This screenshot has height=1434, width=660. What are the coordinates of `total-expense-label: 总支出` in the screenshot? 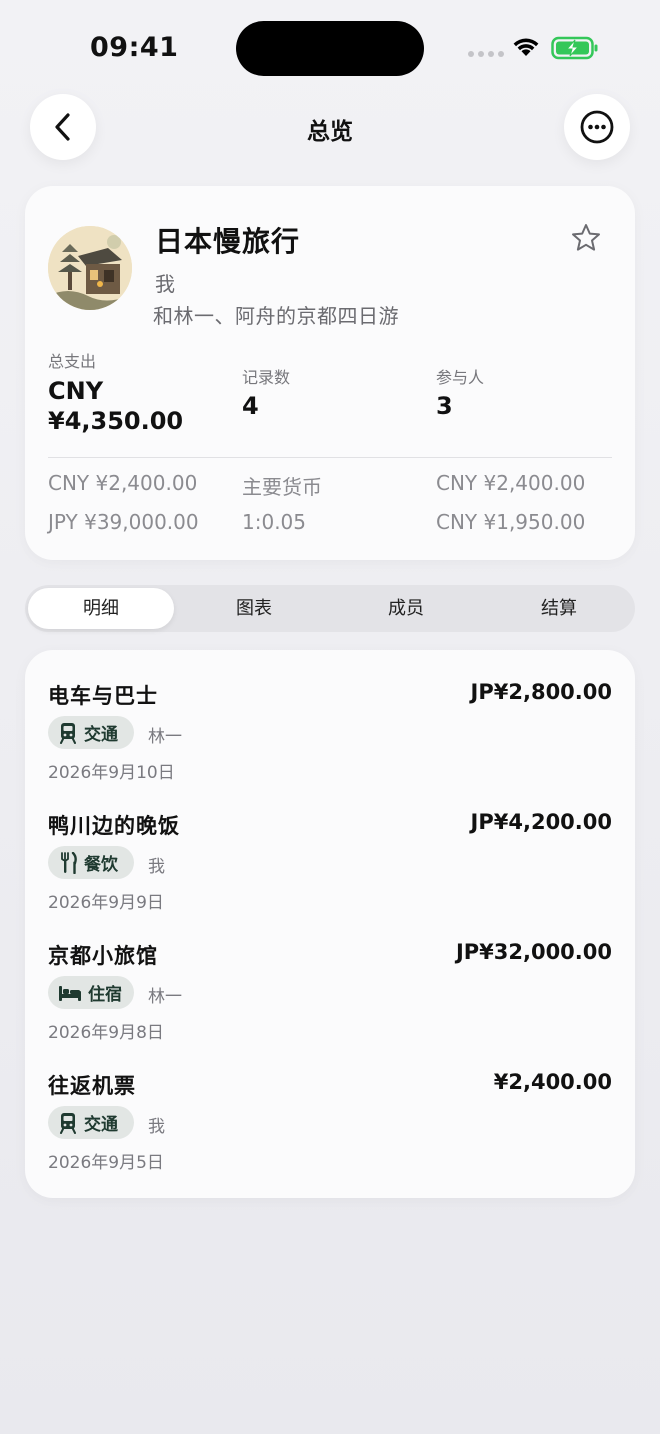 It's located at (72, 361).